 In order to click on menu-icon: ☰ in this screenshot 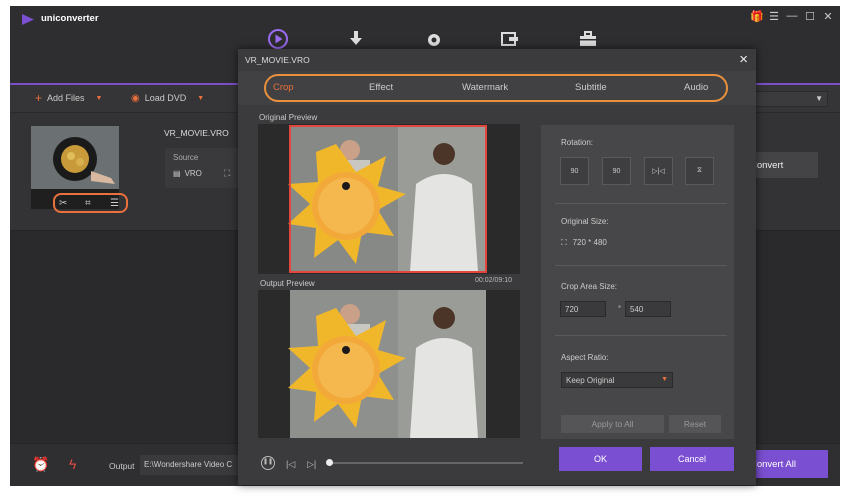, I will do `click(774, 16)`.